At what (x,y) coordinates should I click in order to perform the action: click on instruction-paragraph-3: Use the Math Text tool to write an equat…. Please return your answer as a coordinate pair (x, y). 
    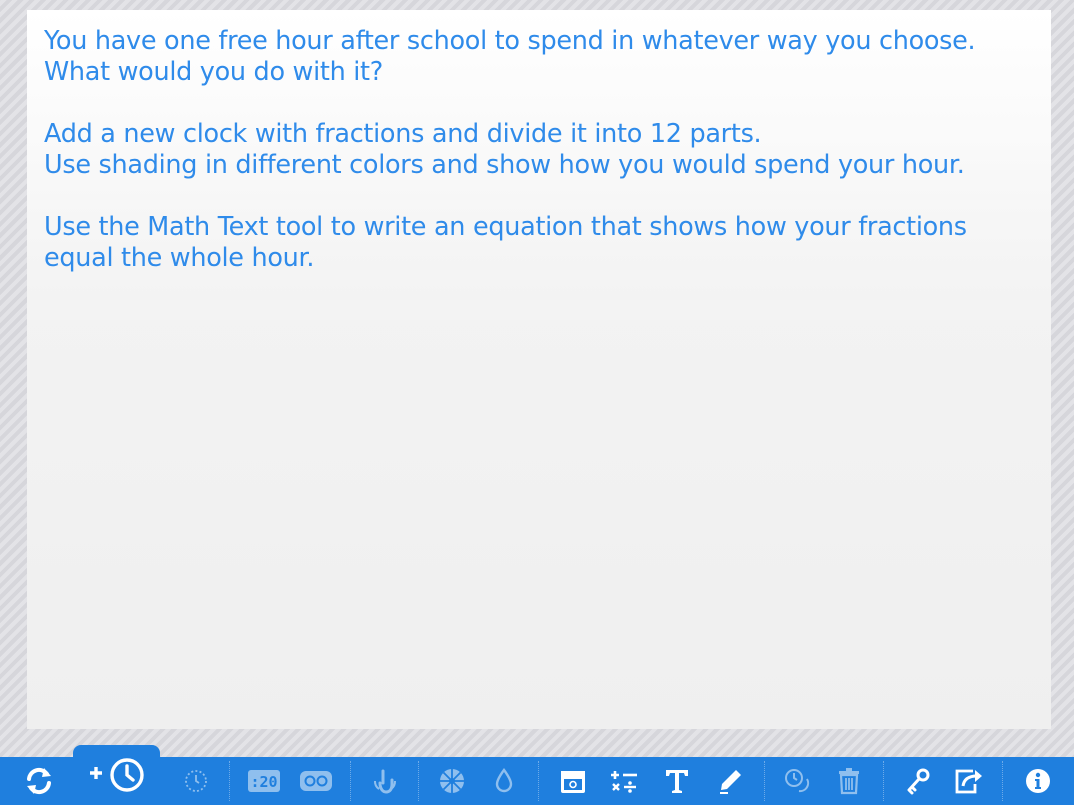
    Looking at the image, I should click on (544, 243).